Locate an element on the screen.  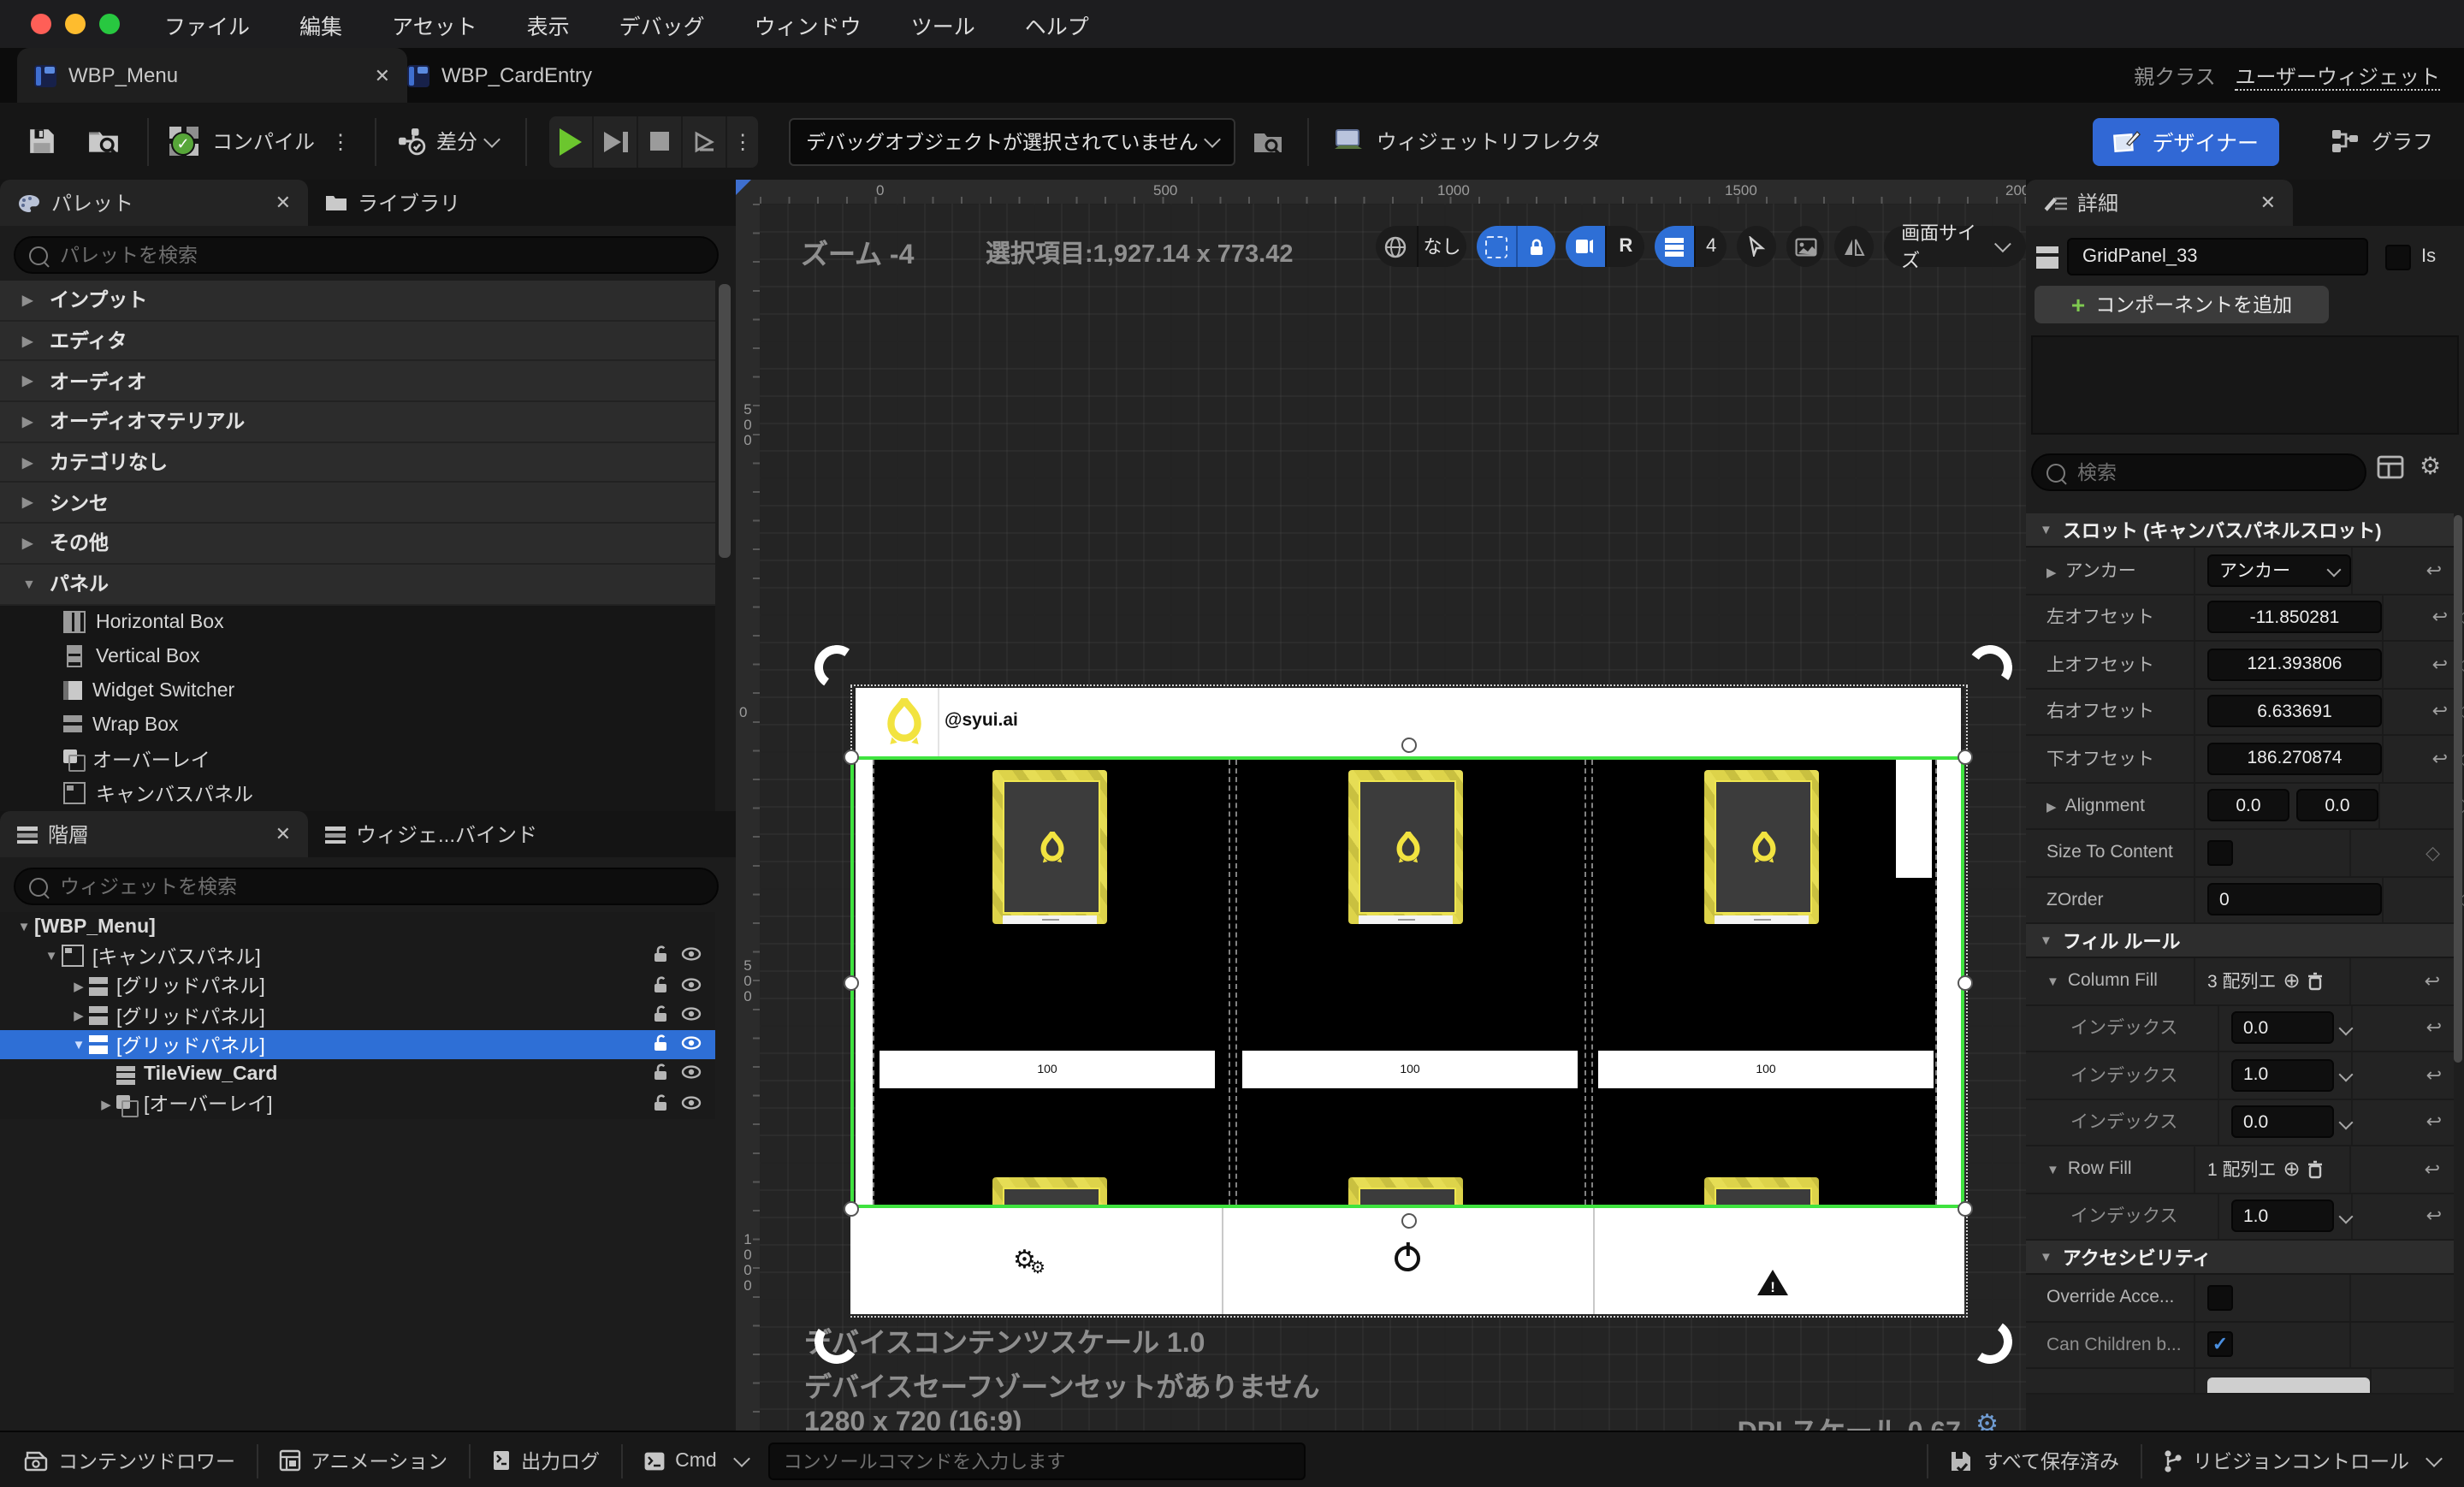
fill-rules-section-header: ▼ フィル ルール is located at coordinates (2240, 941).